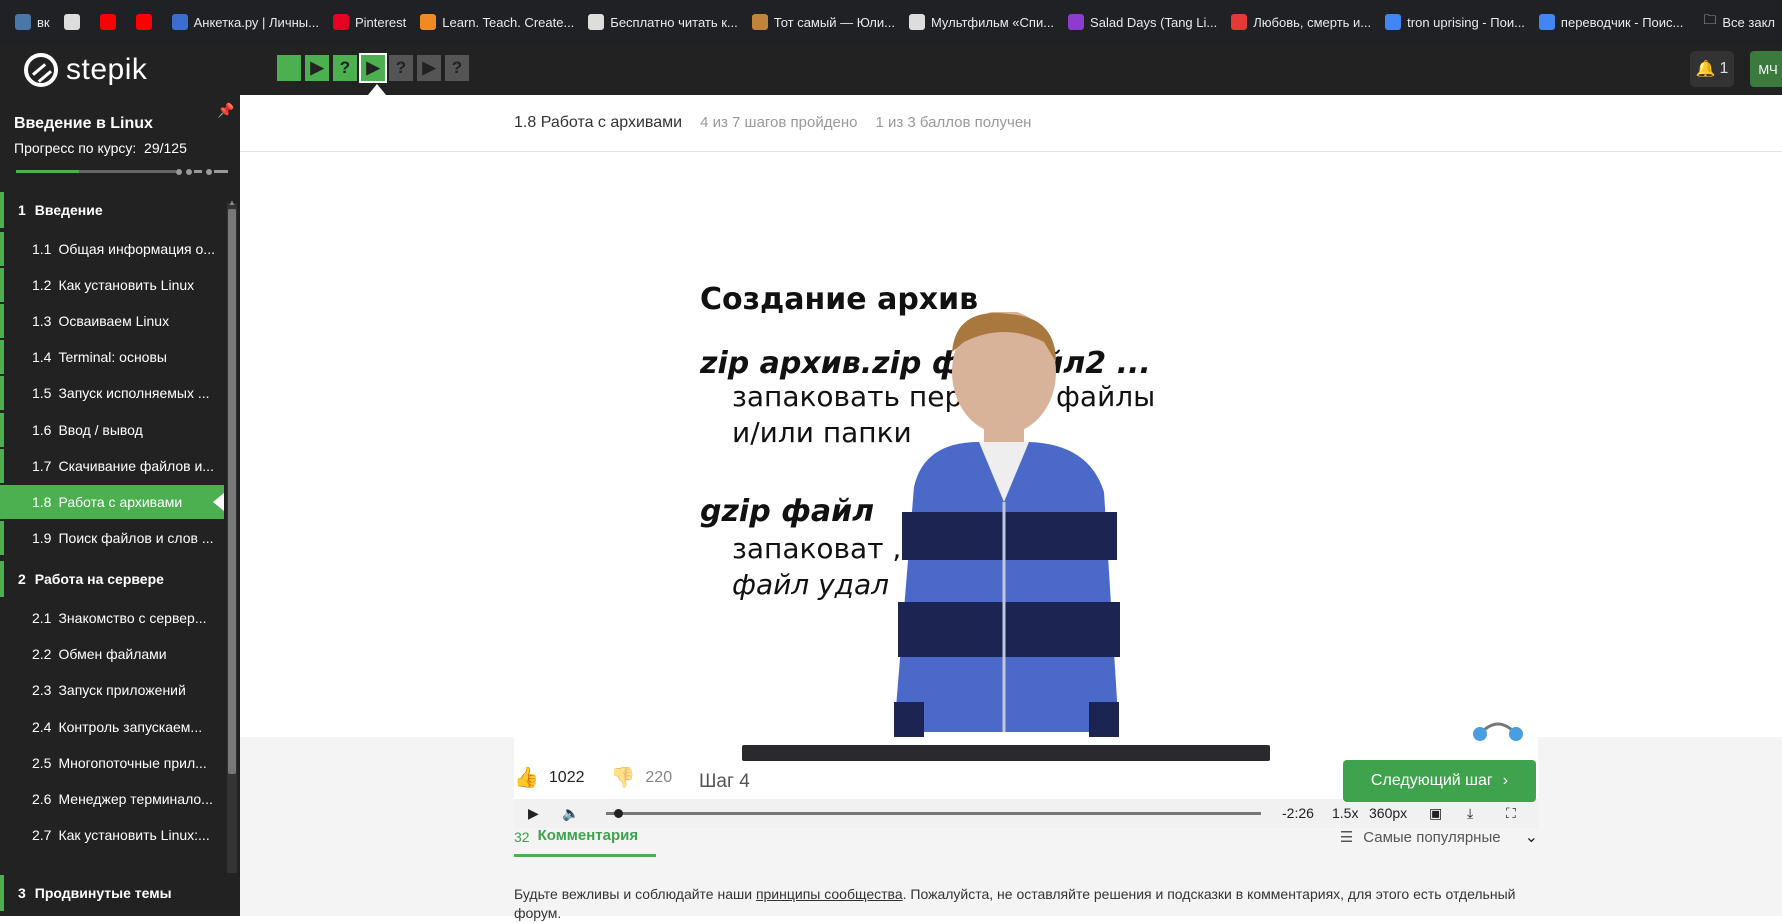  Describe the element at coordinates (570, 813) in the screenshot. I see `volume-icon: 🔈` at that location.